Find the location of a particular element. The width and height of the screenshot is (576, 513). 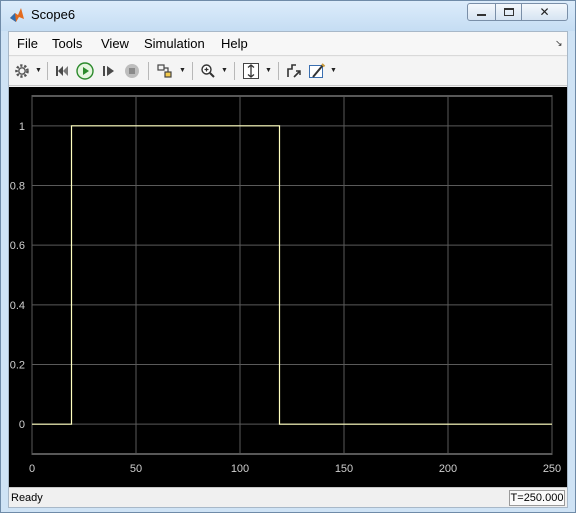

autoscale-button is located at coordinates (251, 71).